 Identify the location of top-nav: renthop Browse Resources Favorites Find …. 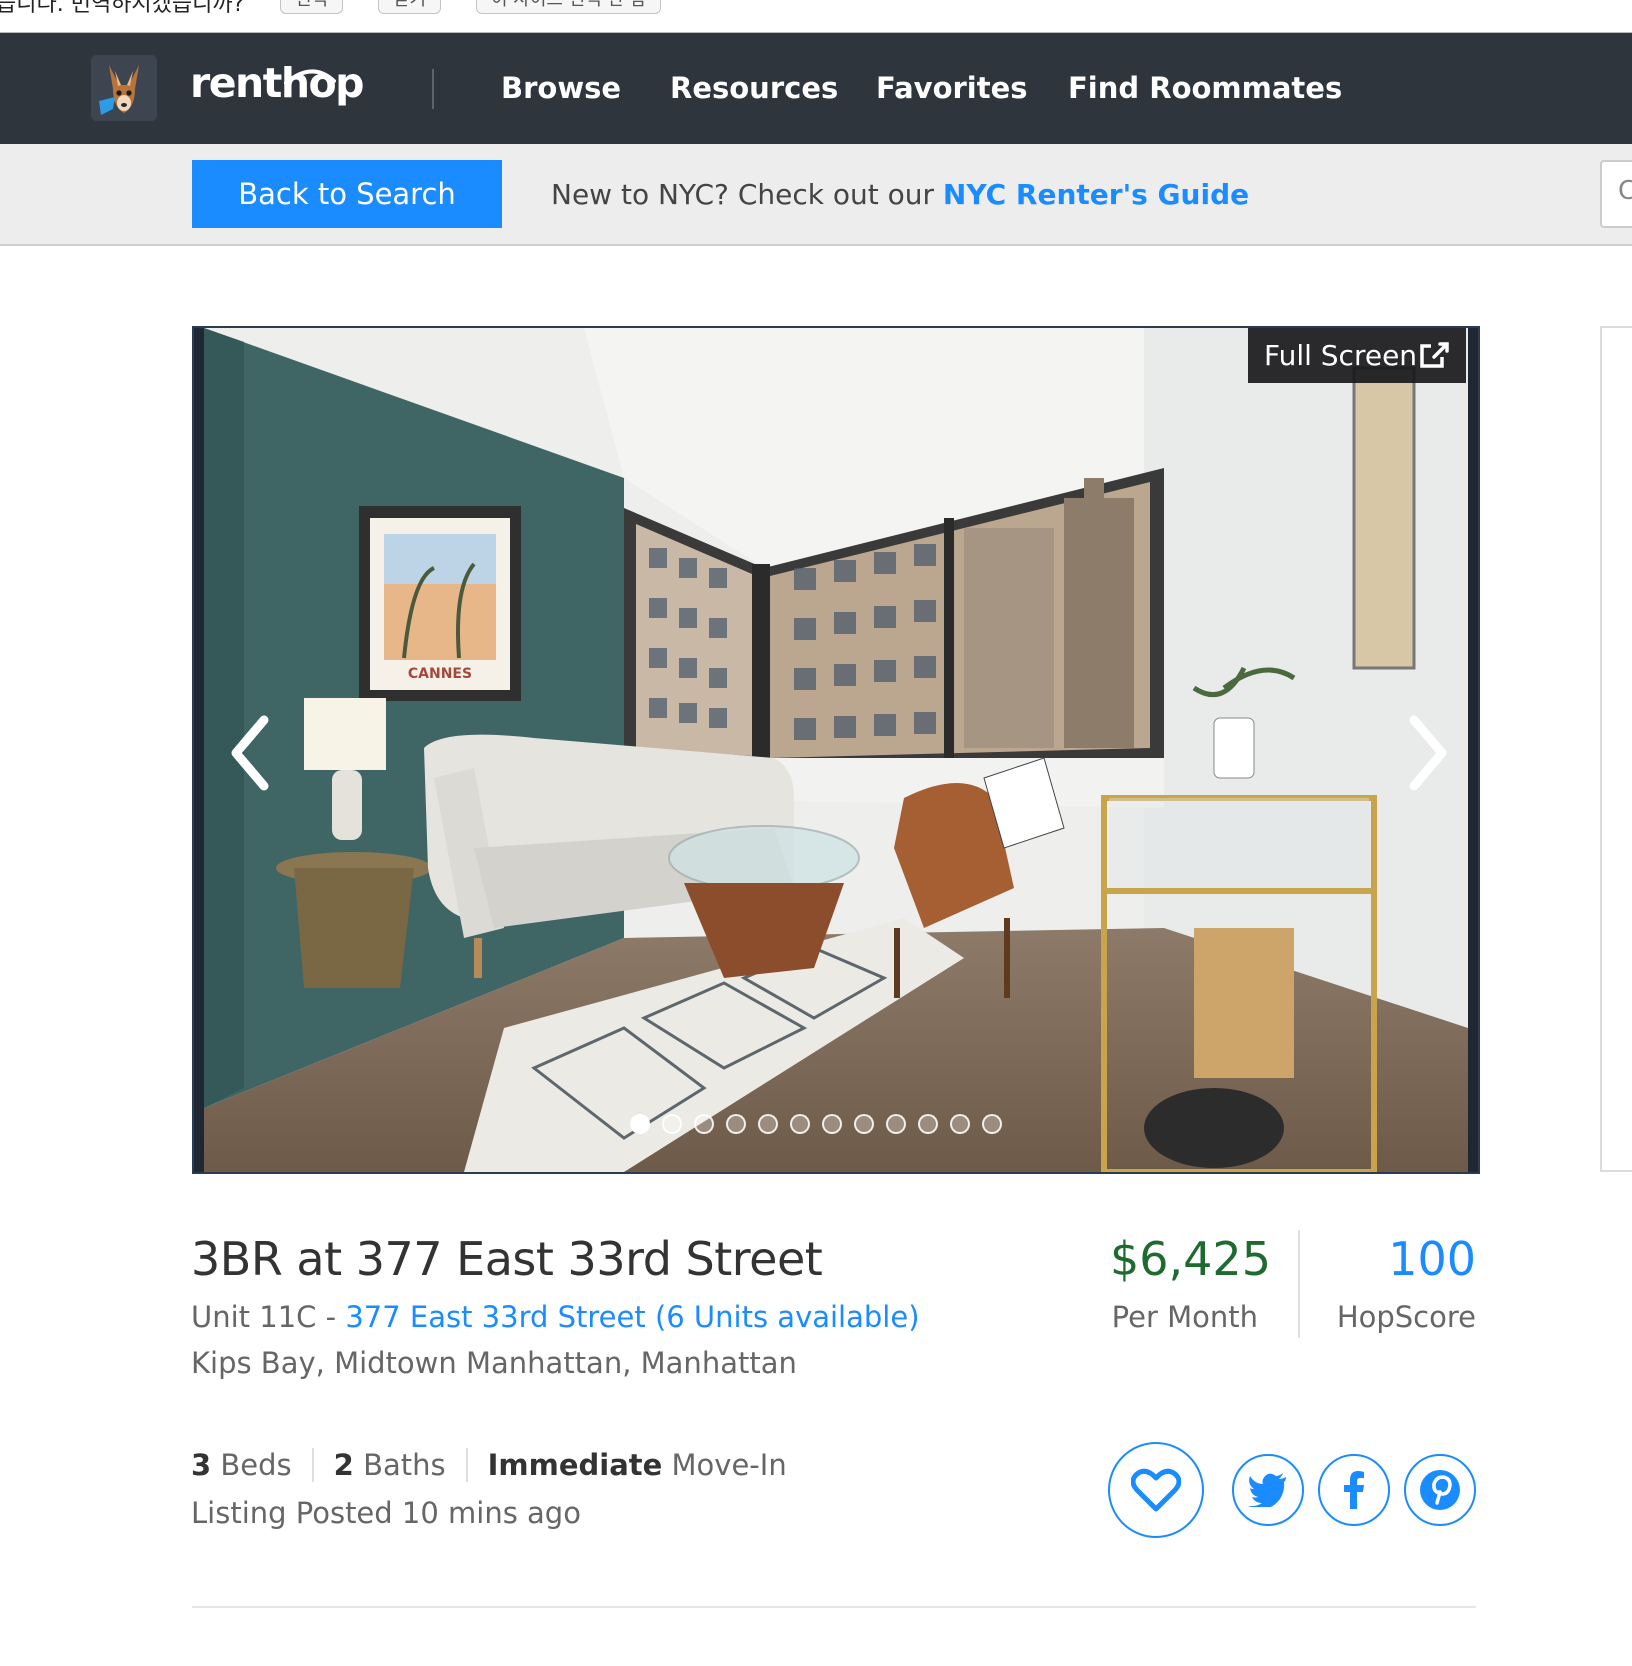
(816, 88).